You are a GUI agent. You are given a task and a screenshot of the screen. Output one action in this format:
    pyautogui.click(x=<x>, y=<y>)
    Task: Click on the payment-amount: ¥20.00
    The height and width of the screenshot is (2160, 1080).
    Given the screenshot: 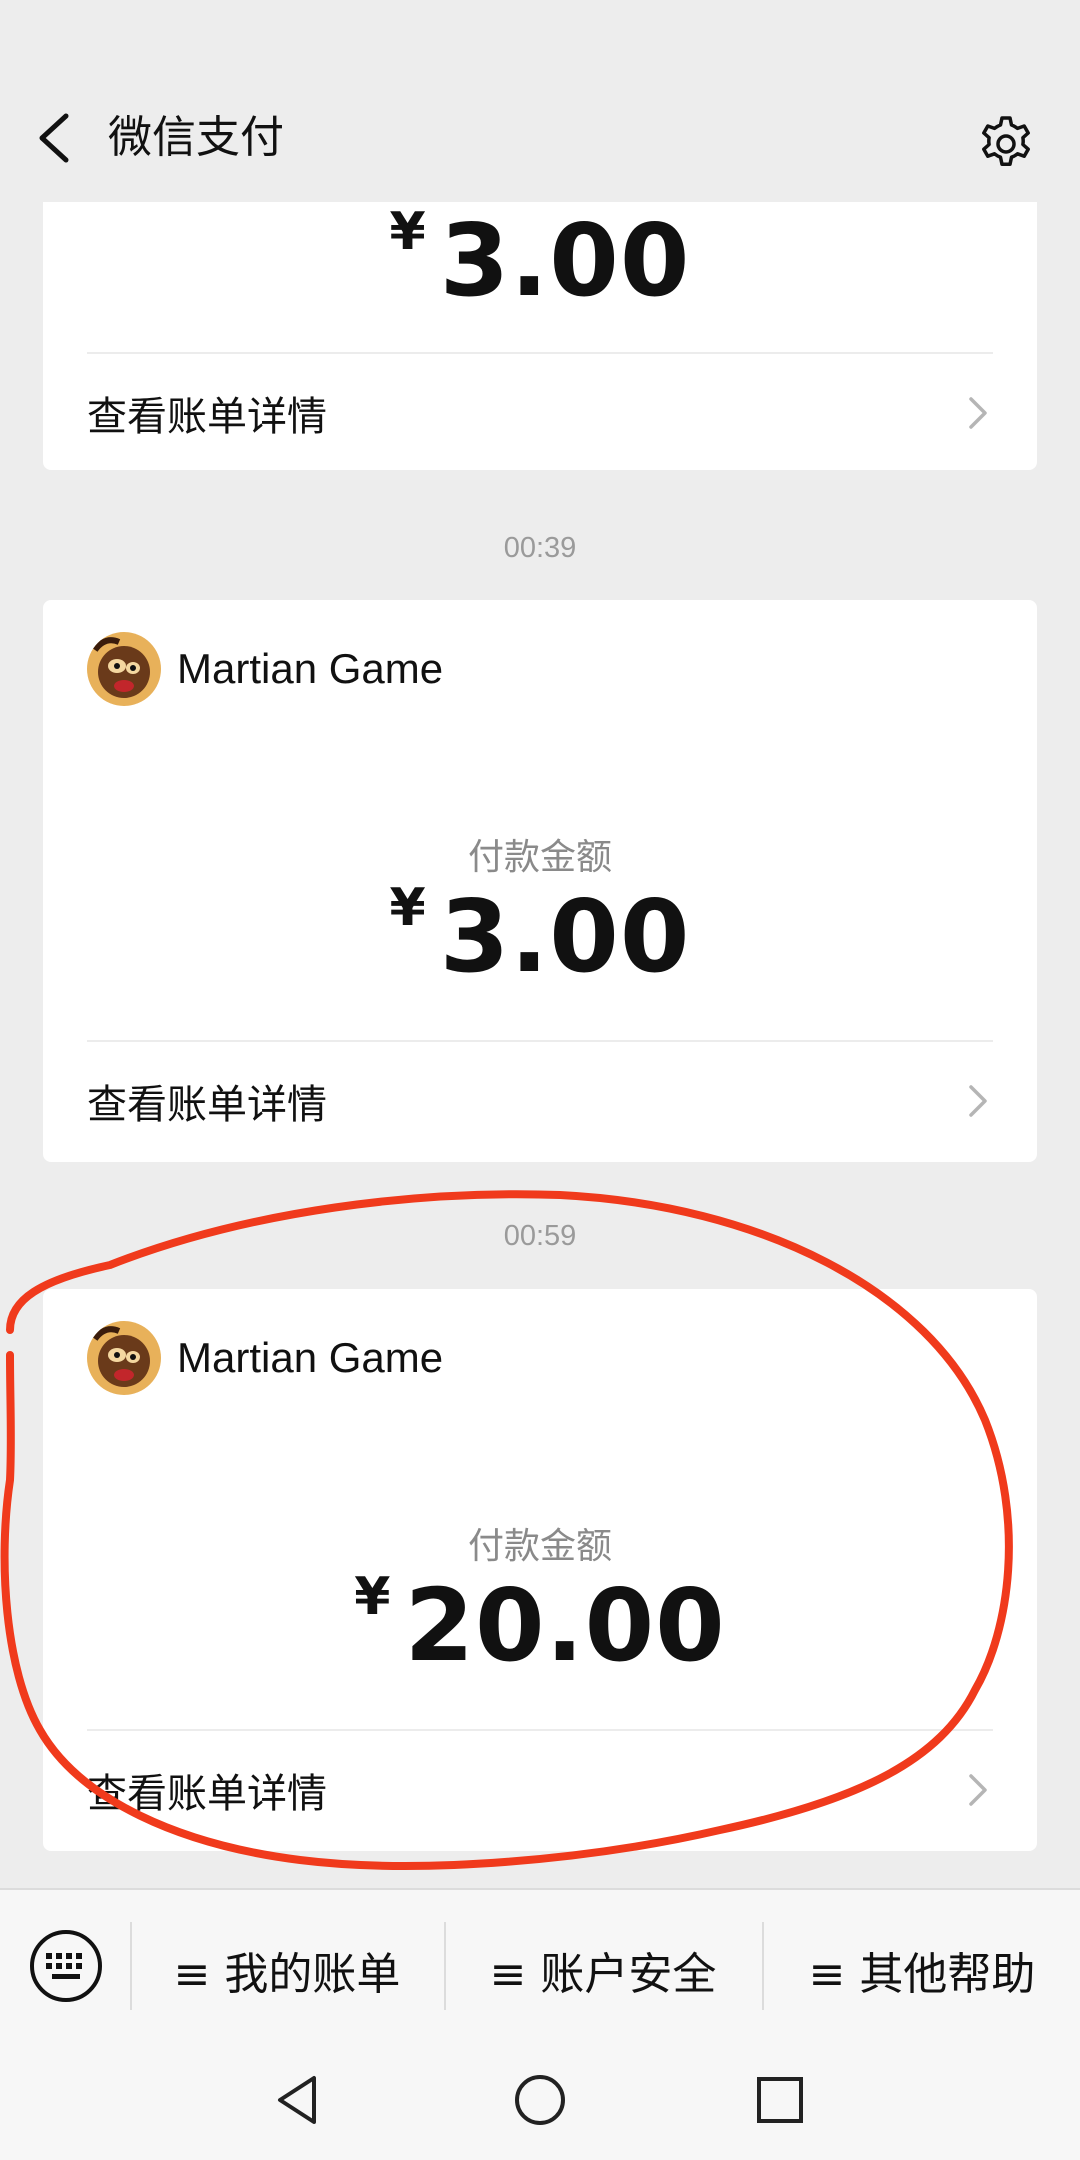 What is the action you would take?
    pyautogui.click(x=540, y=1625)
    